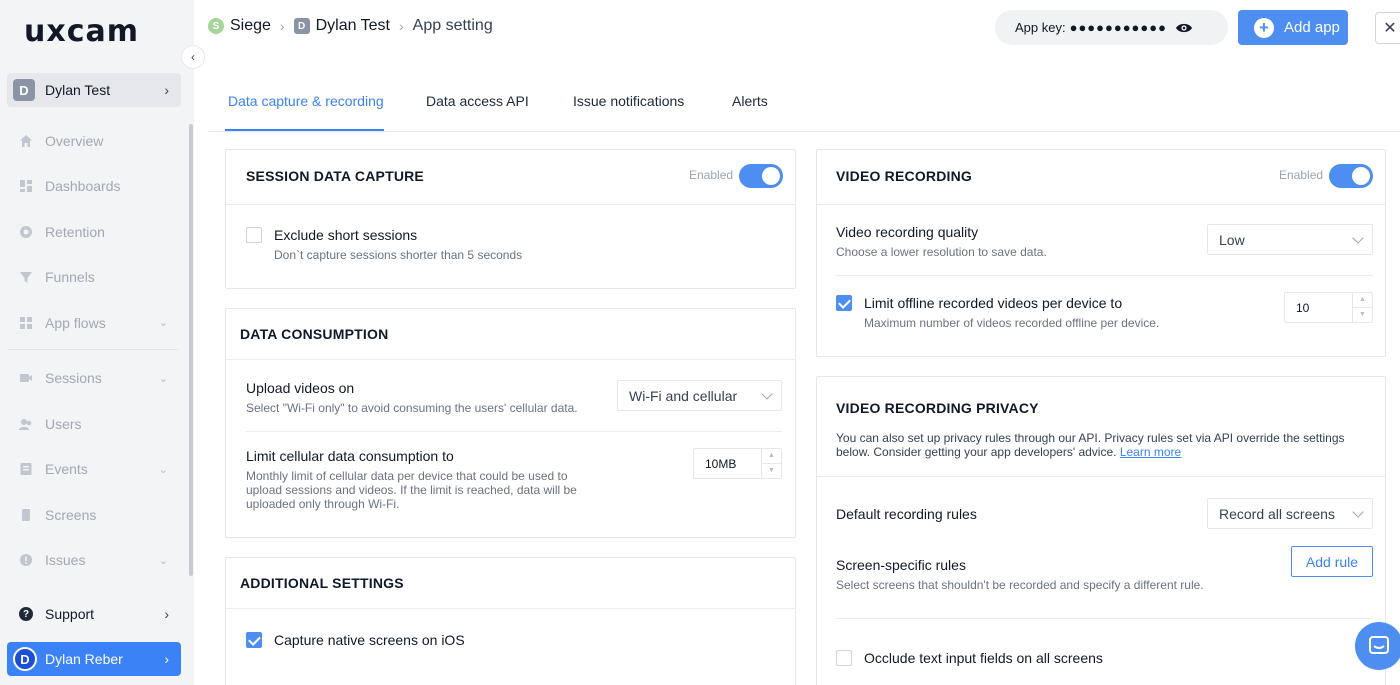  I want to click on eye-icon, so click(1184, 28).